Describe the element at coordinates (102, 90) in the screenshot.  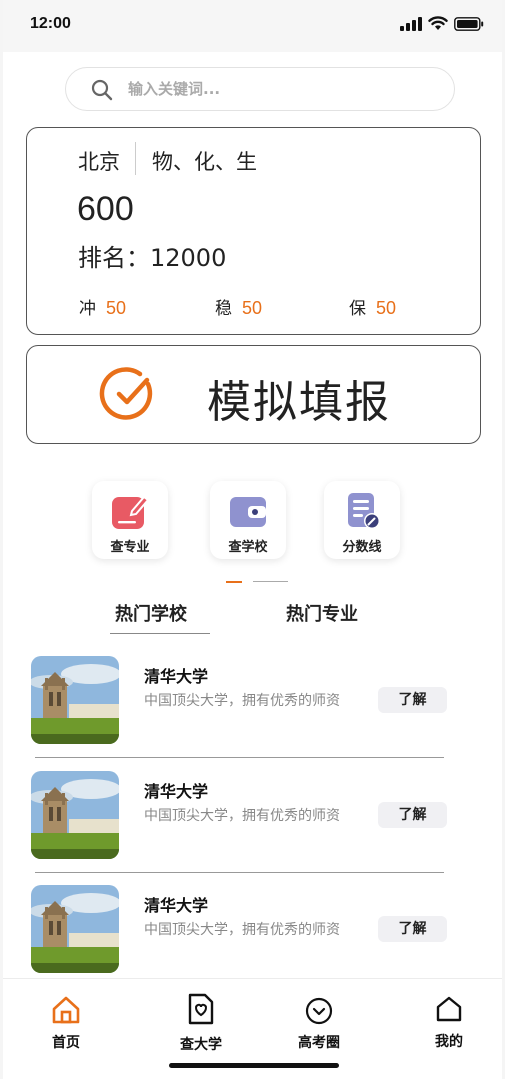
I see `search-icon` at that location.